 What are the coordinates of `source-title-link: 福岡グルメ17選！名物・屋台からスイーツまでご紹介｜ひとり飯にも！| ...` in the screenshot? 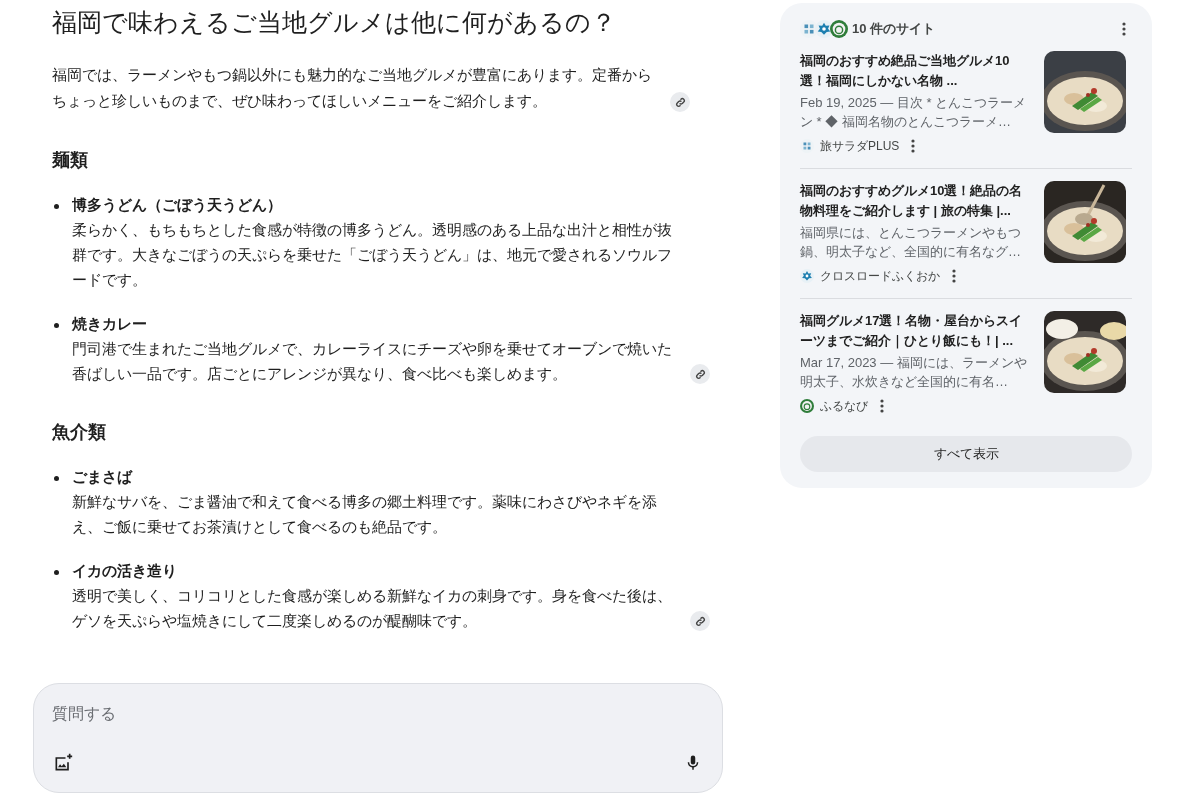 It's located at (917, 331).